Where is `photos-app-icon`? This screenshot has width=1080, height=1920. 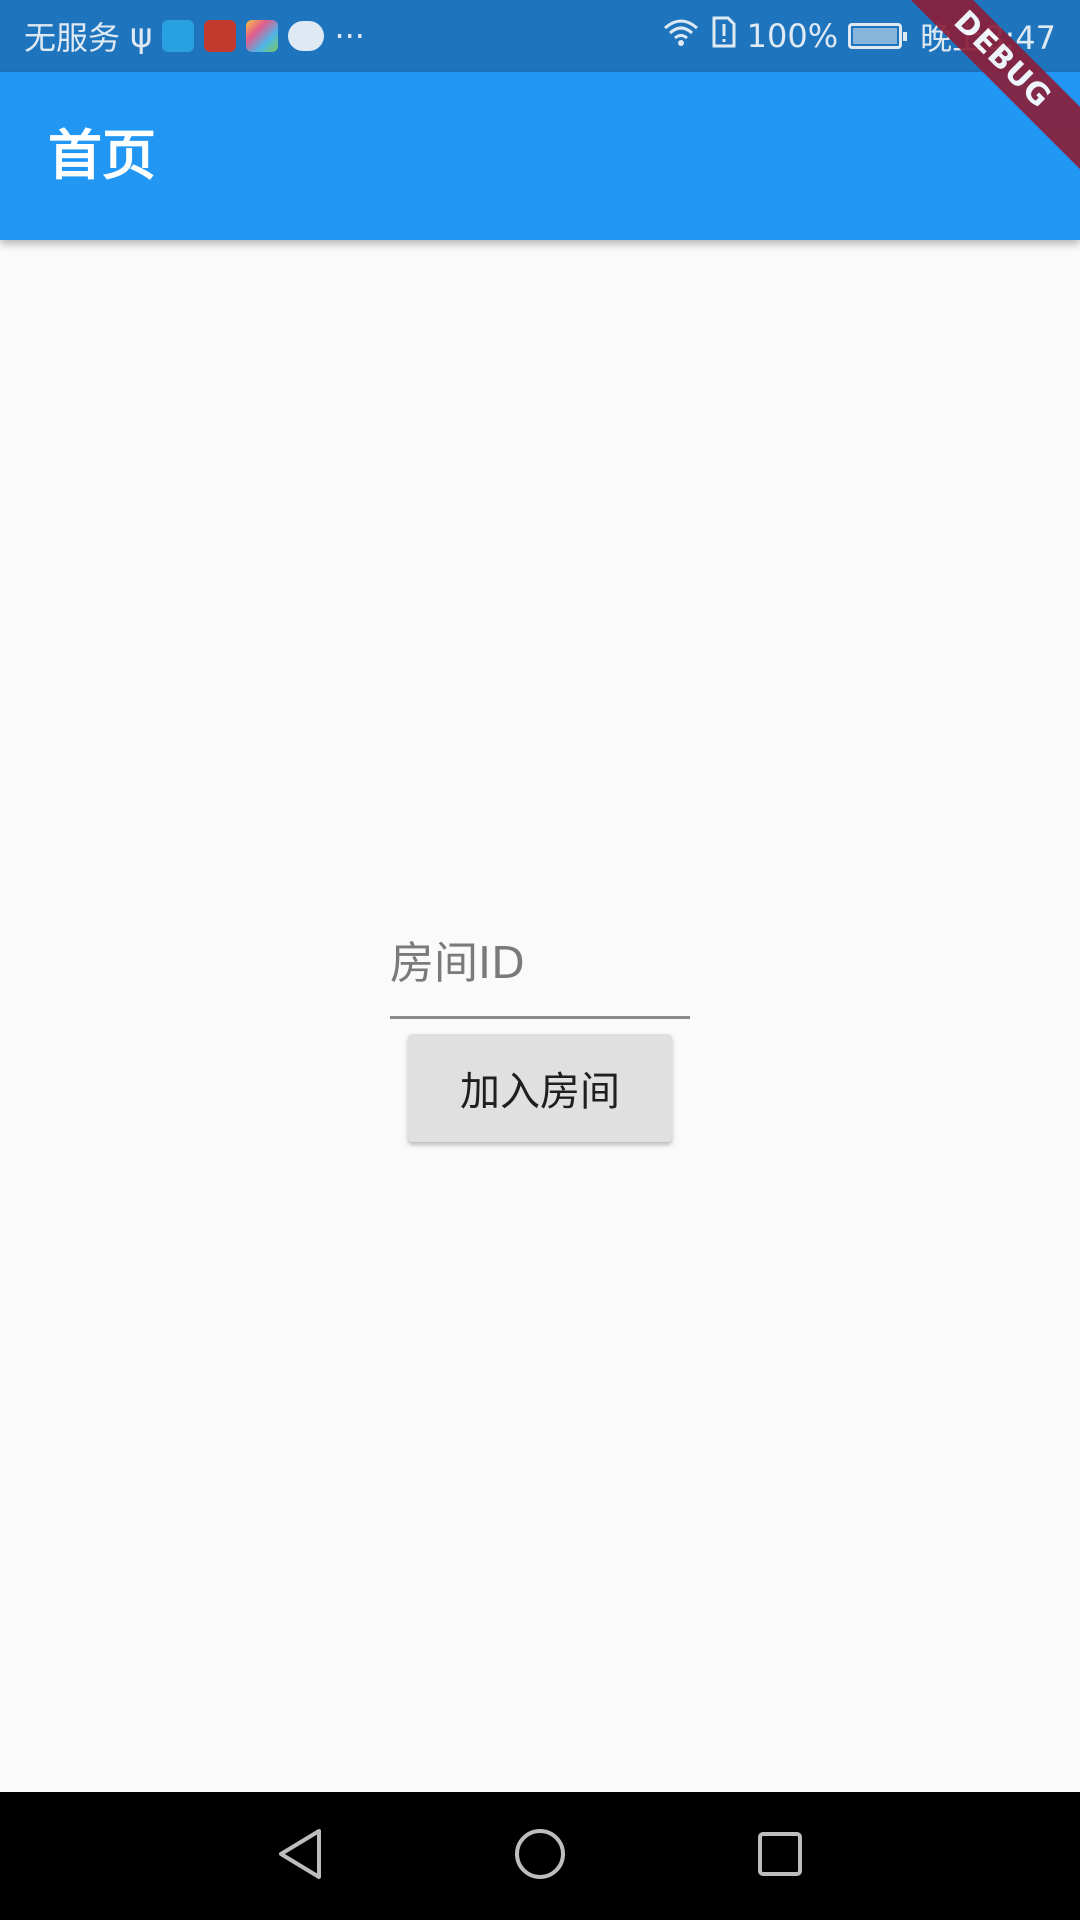 photos-app-icon is located at coordinates (262, 36).